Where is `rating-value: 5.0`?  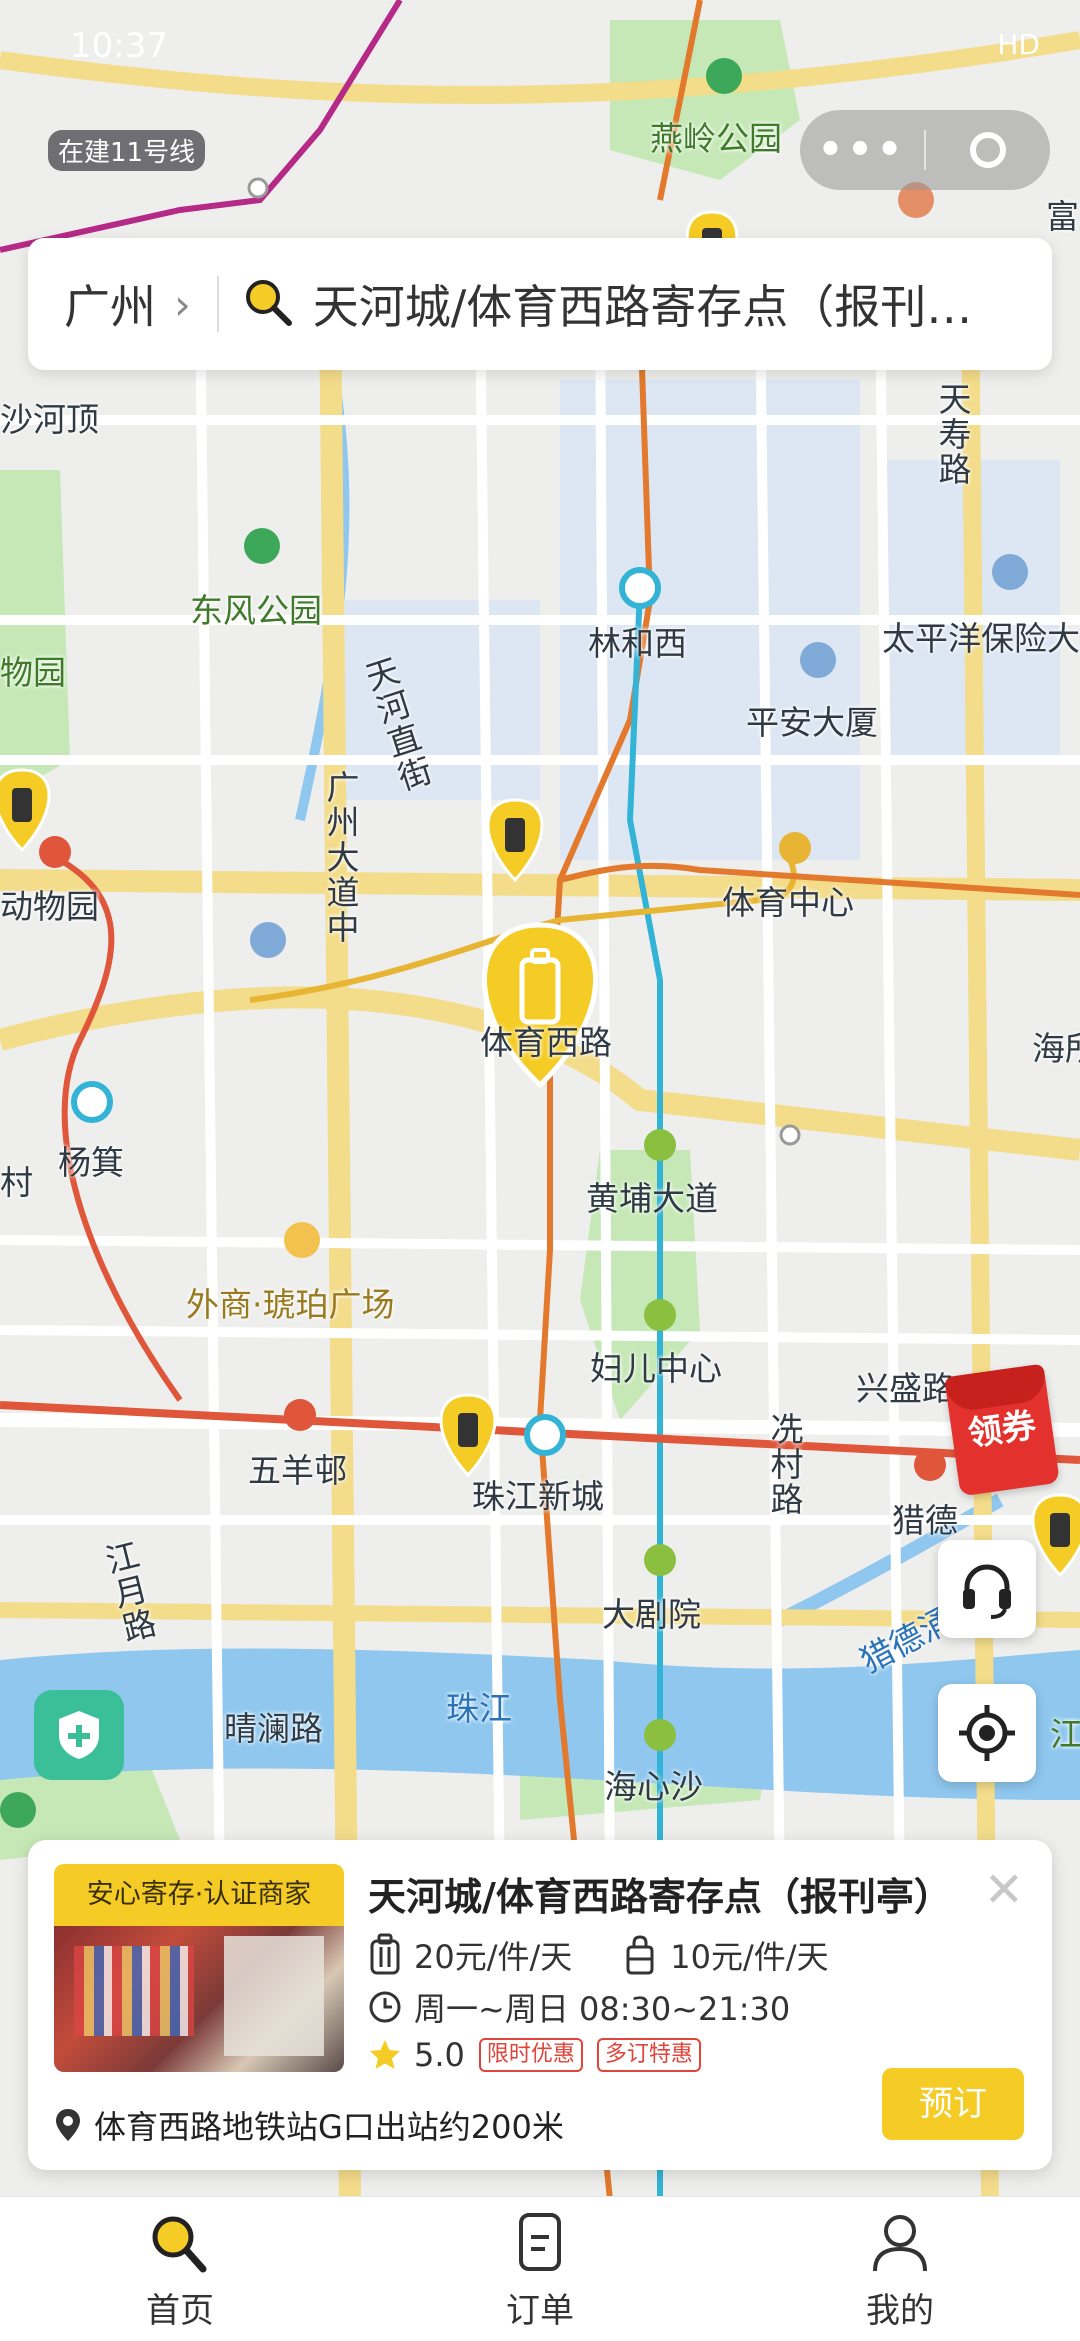
rating-value: 5.0 is located at coordinates (439, 2055).